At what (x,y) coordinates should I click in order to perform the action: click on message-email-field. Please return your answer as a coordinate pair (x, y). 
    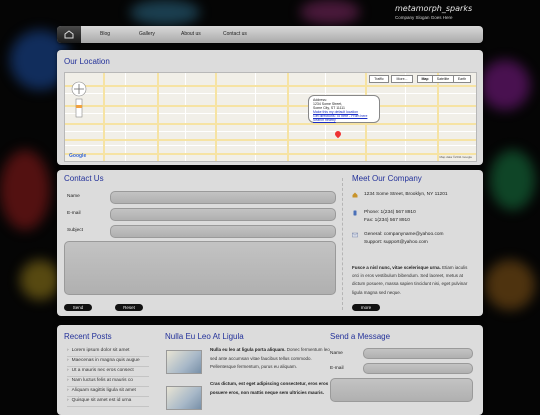
    Looking at the image, I should click on (418, 368).